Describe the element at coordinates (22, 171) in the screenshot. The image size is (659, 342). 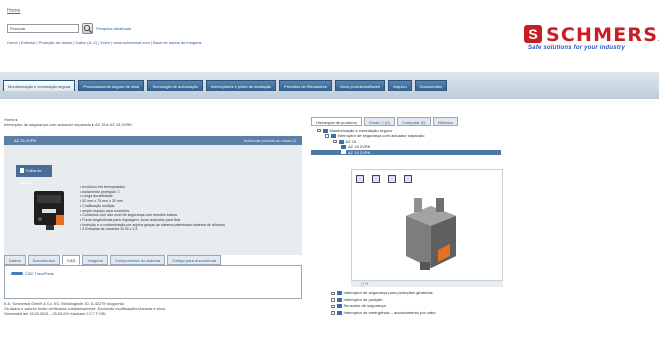
I see `document-icon` at that location.